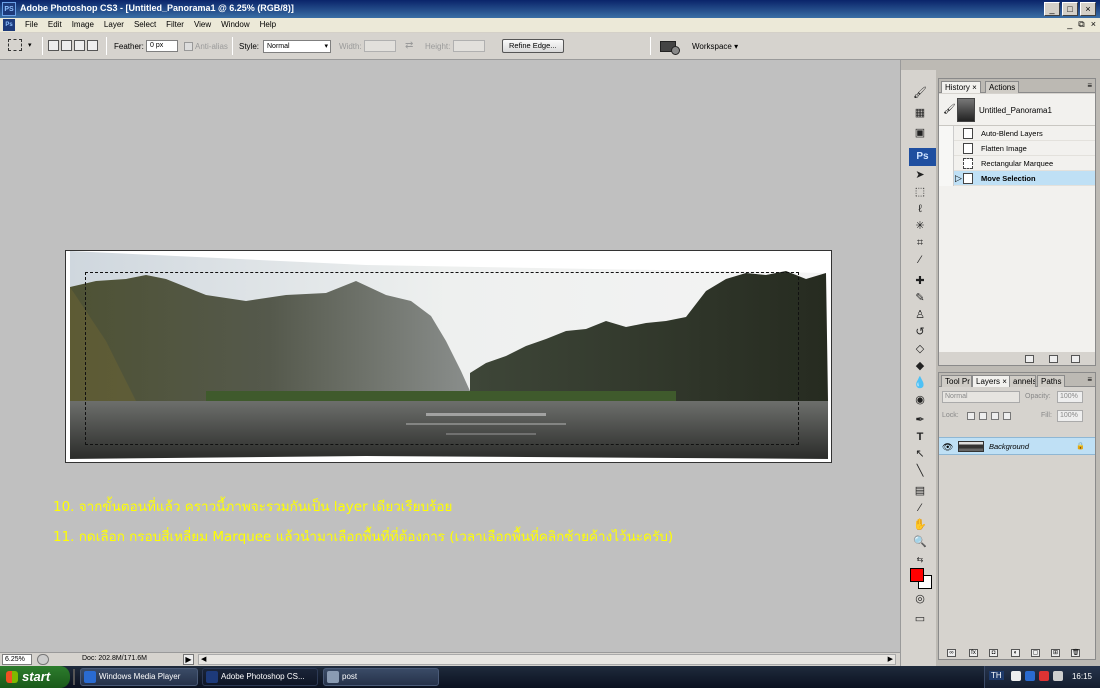  What do you see at coordinates (31, 24) in the screenshot?
I see `menu-file: File` at bounding box center [31, 24].